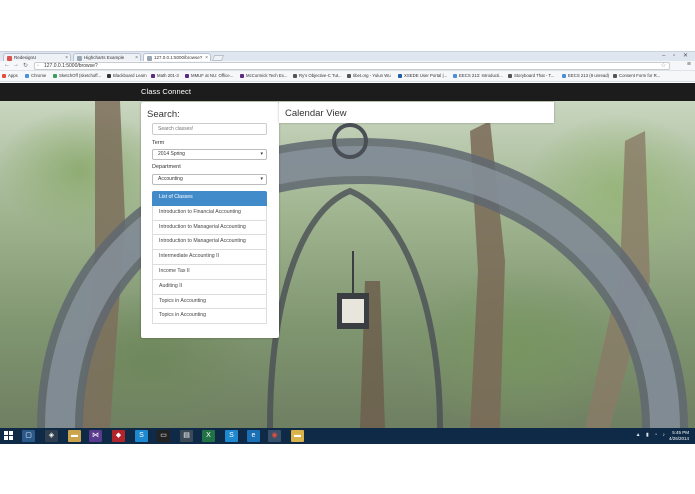 The width and height of the screenshot is (695, 494). I want to click on system-tray: ▲ ▮ ◔ ♪, so click(651, 435).